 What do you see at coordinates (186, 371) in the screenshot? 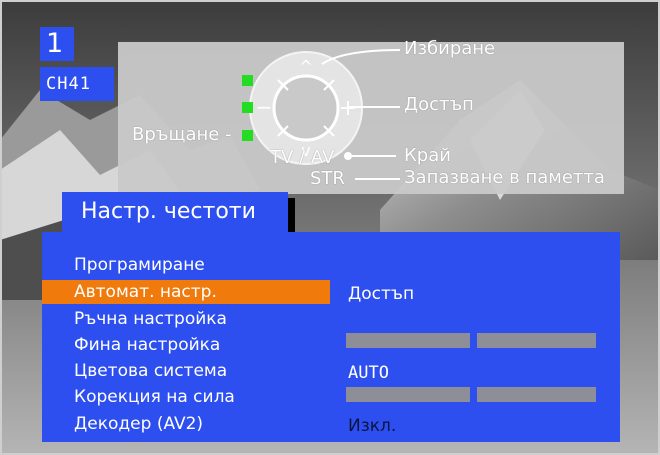
I see `menu-item-colour-system: Цветова система` at bounding box center [186, 371].